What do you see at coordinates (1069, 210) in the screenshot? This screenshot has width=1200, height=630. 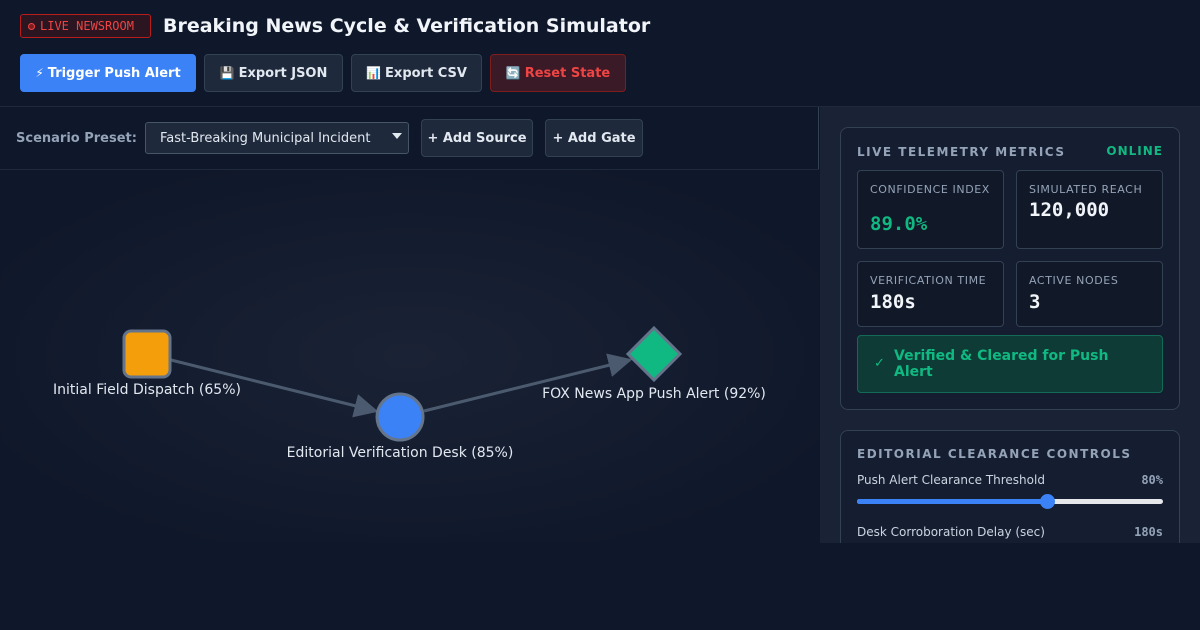 I see `metric-reach-value: 120,000` at bounding box center [1069, 210].